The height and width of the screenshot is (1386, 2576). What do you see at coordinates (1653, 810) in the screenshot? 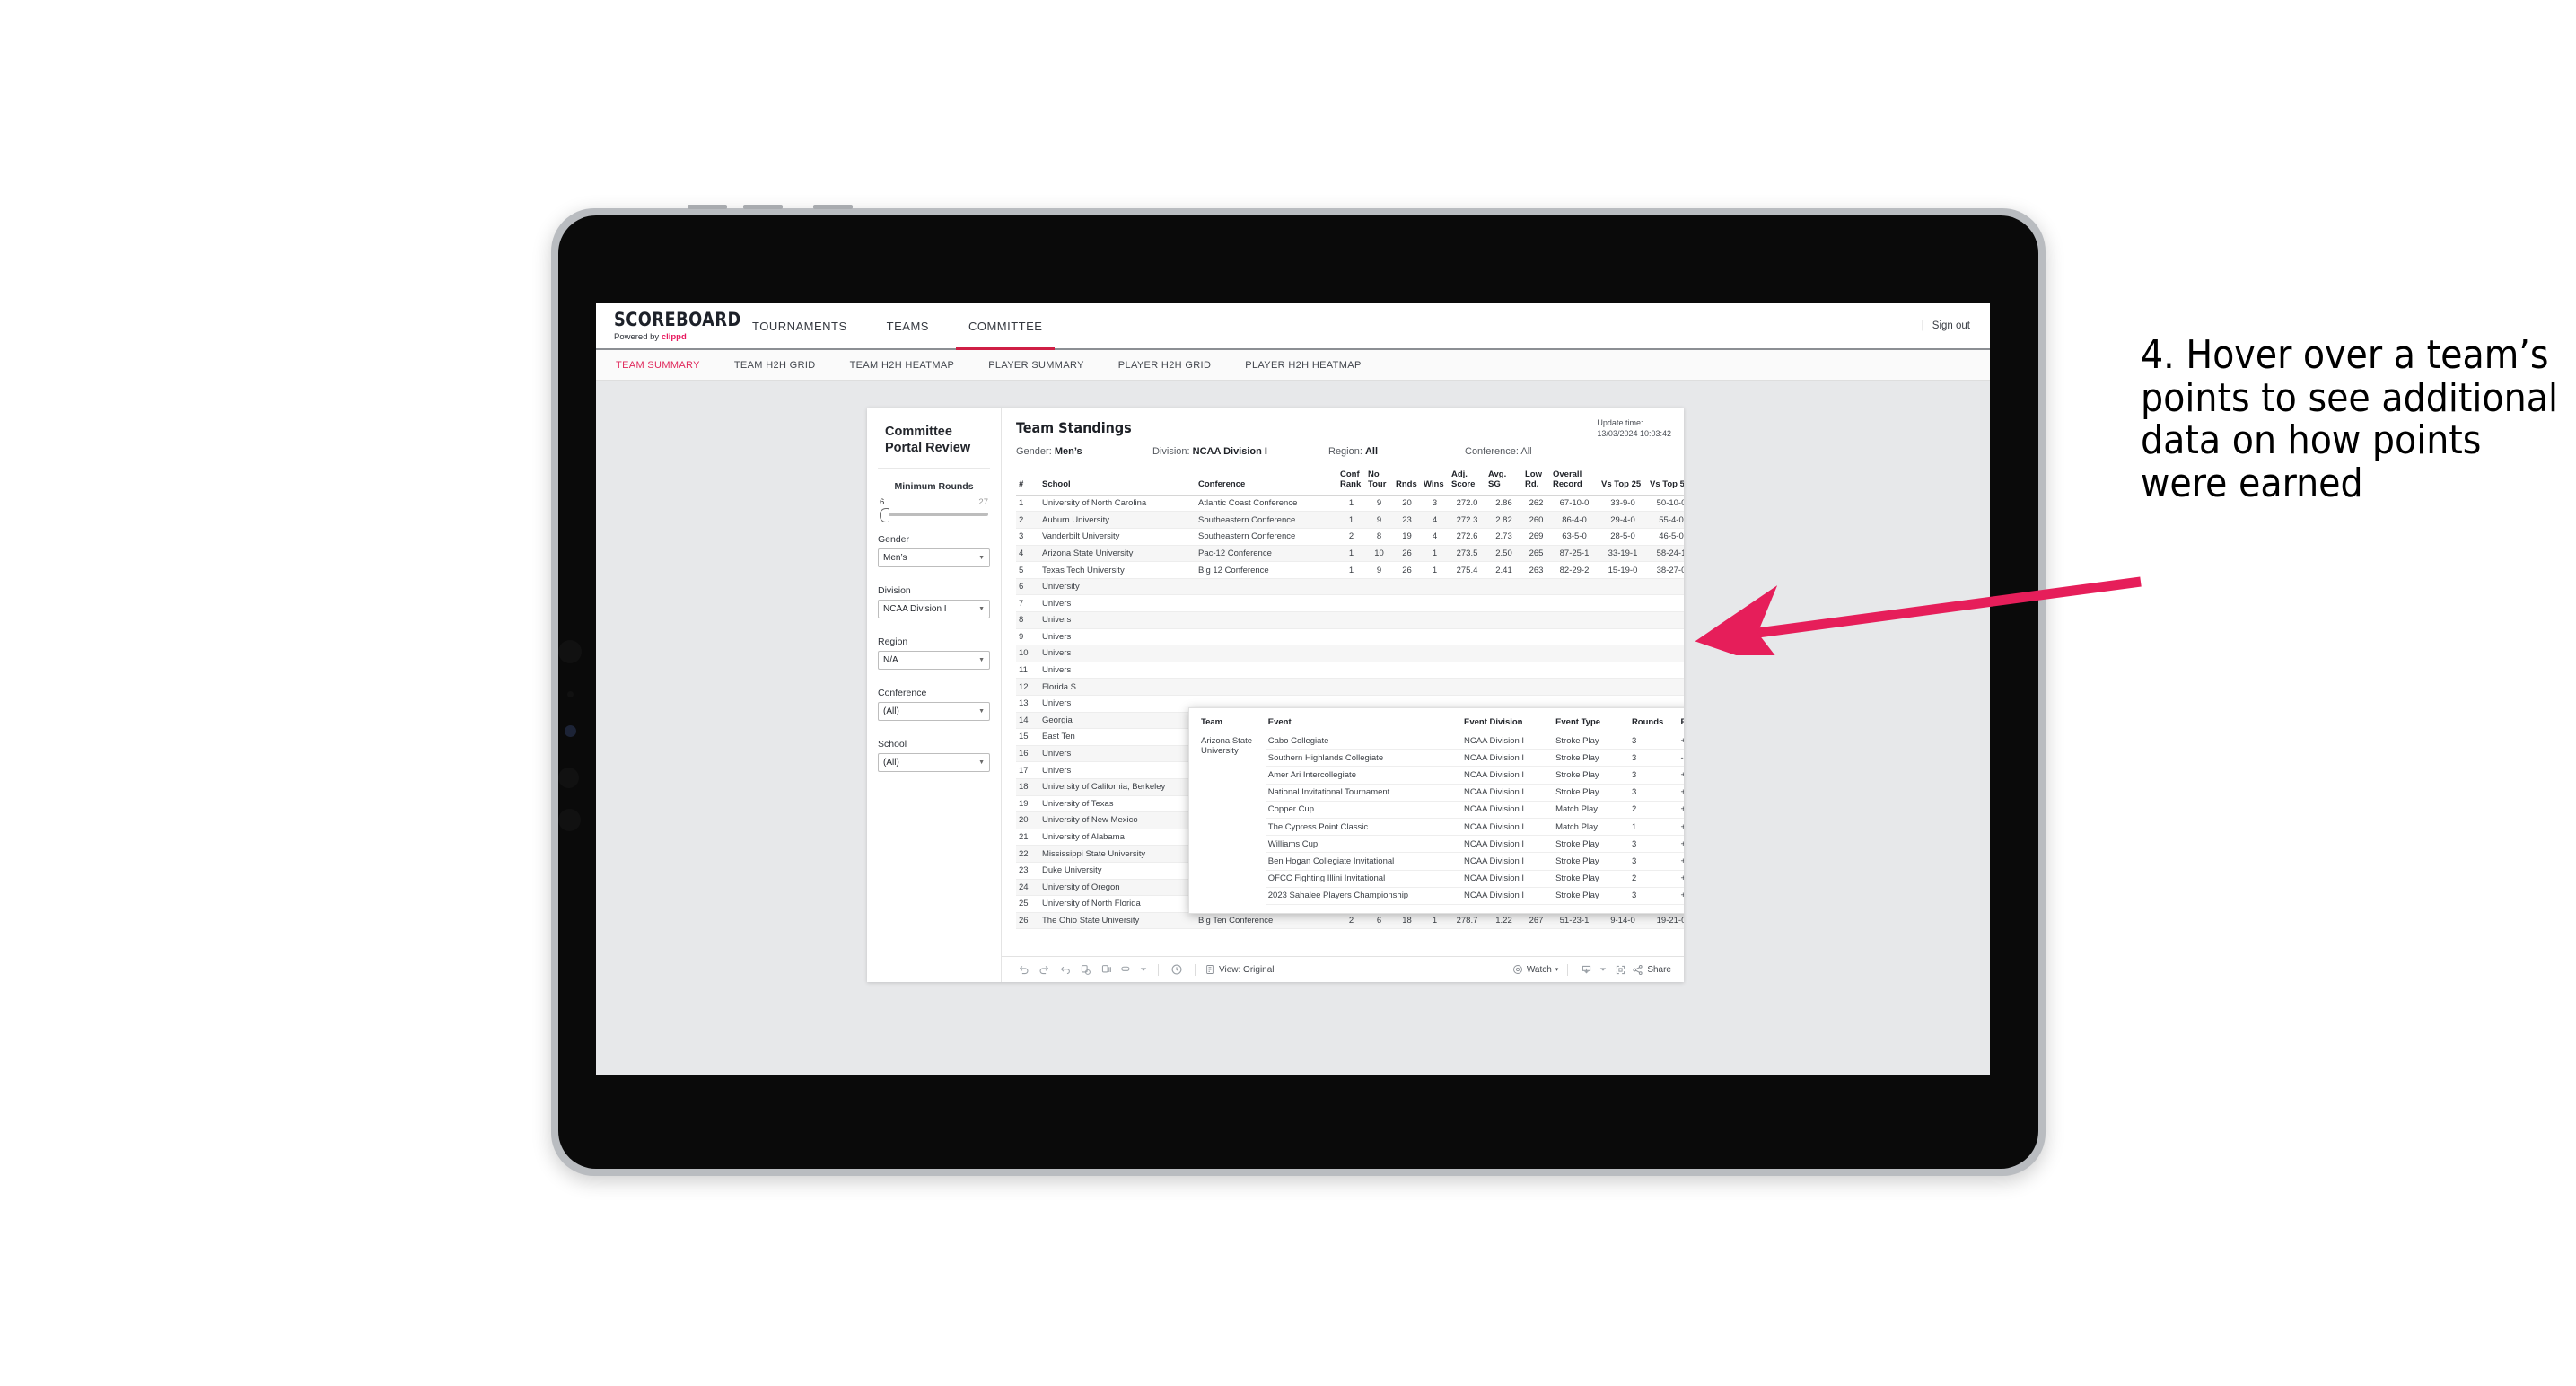
I see `tooltip-rounds: 2` at bounding box center [1653, 810].